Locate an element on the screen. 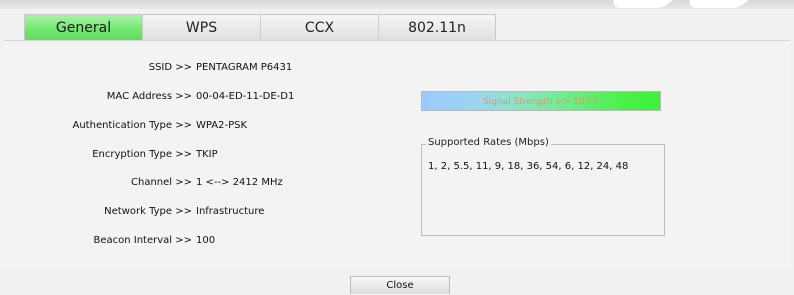  tab-bar: General WPS CCX 802.11n is located at coordinates (260, 27).